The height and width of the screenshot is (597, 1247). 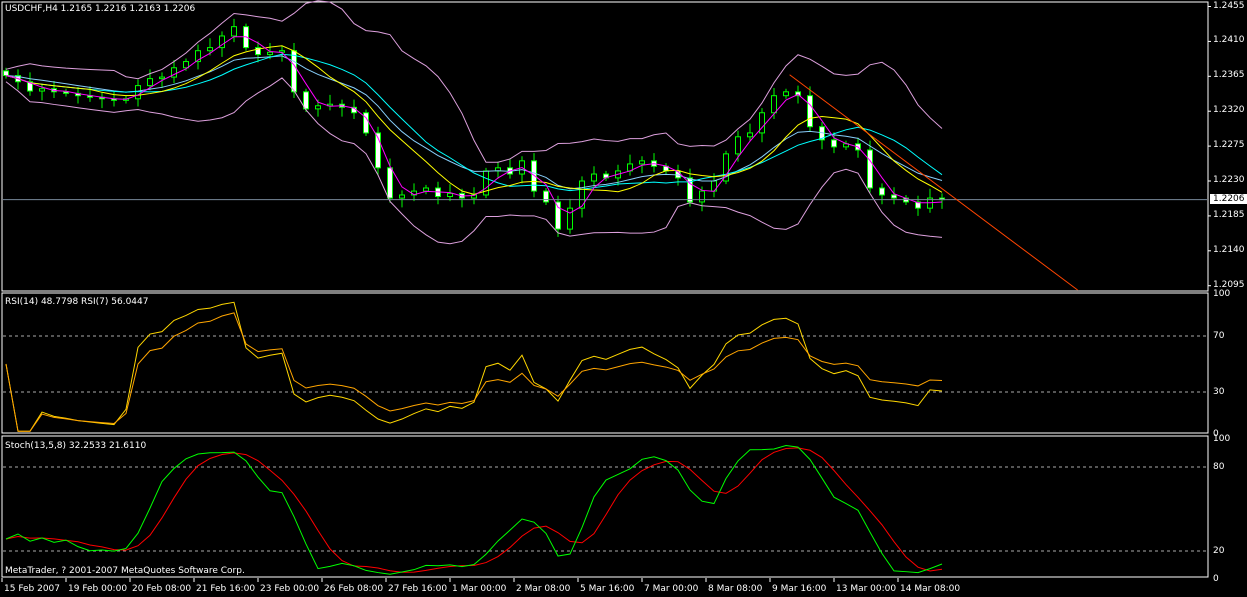 What do you see at coordinates (866, 589) in the screenshot?
I see `time-label: 13 Mar 00:00` at bounding box center [866, 589].